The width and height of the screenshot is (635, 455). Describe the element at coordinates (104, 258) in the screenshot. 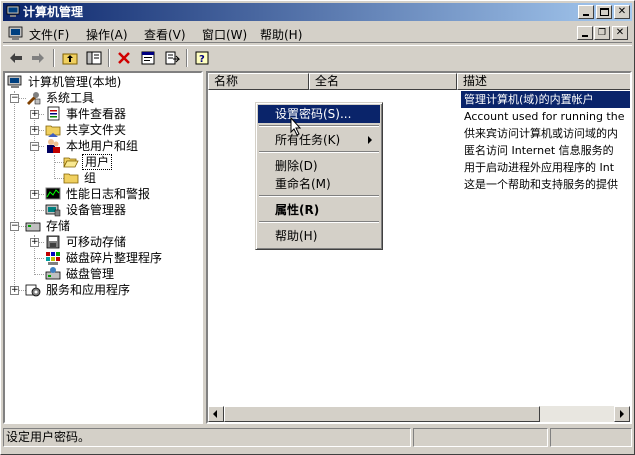

I see `tree-item-disk-defragmenter: 磁盘碎片整理程序` at that location.